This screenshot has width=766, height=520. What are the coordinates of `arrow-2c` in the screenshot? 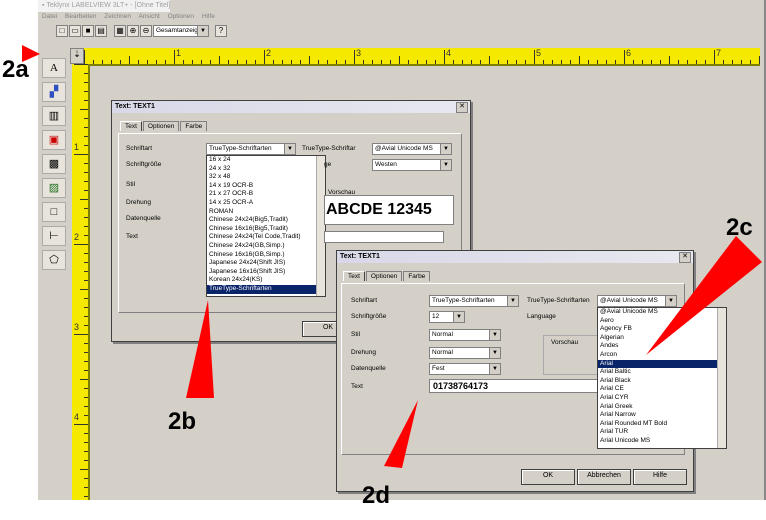 It's located at (704, 295).